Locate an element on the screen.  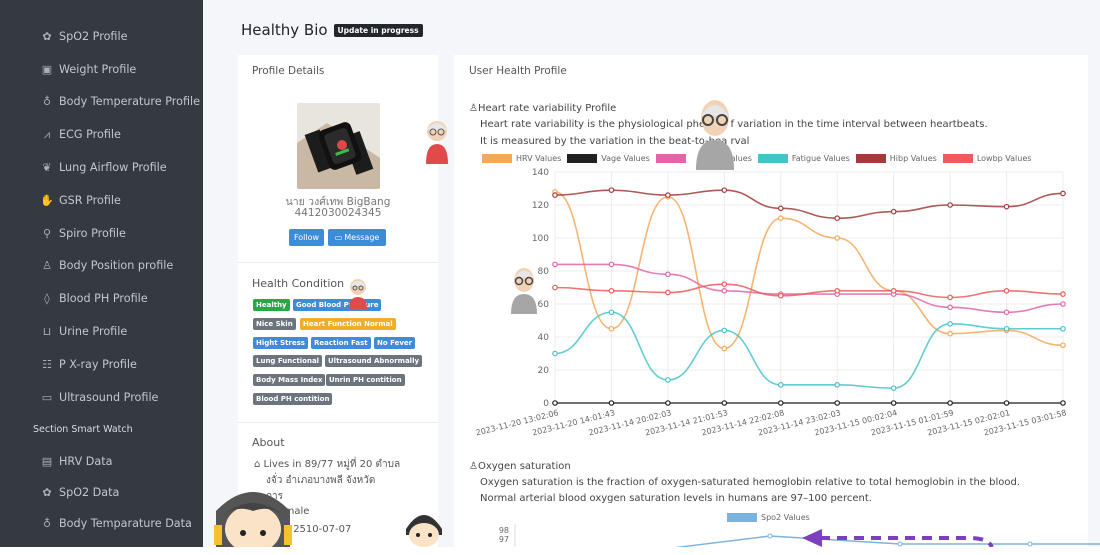
sidebar-item-label: SpO2 Profile is located at coordinates (93, 36).